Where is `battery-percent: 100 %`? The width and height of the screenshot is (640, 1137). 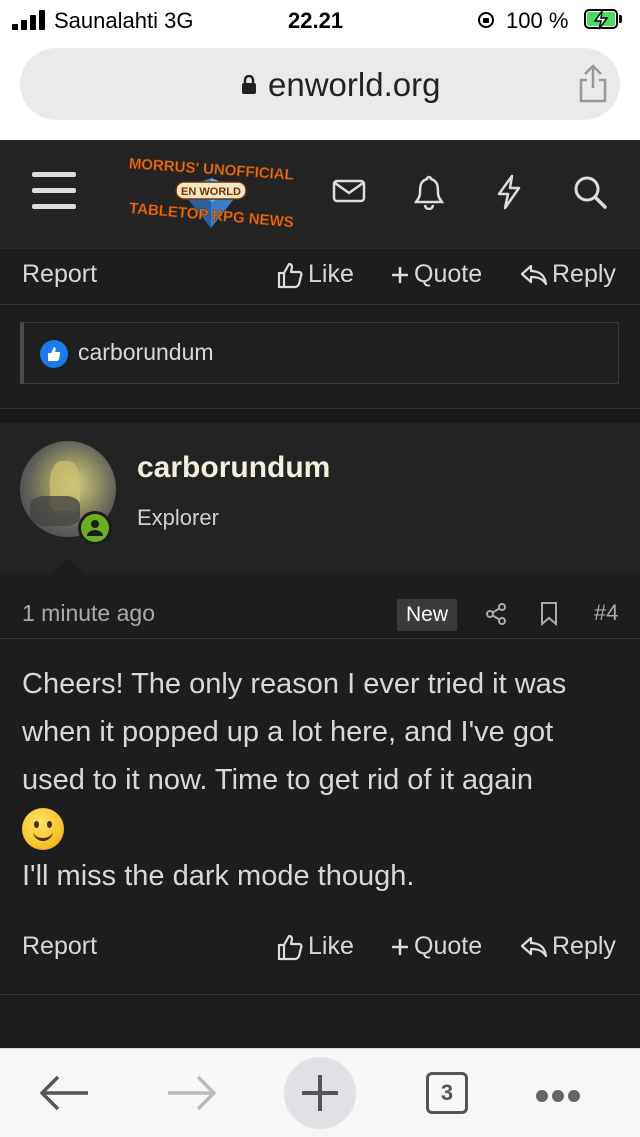 battery-percent: 100 % is located at coordinates (537, 20).